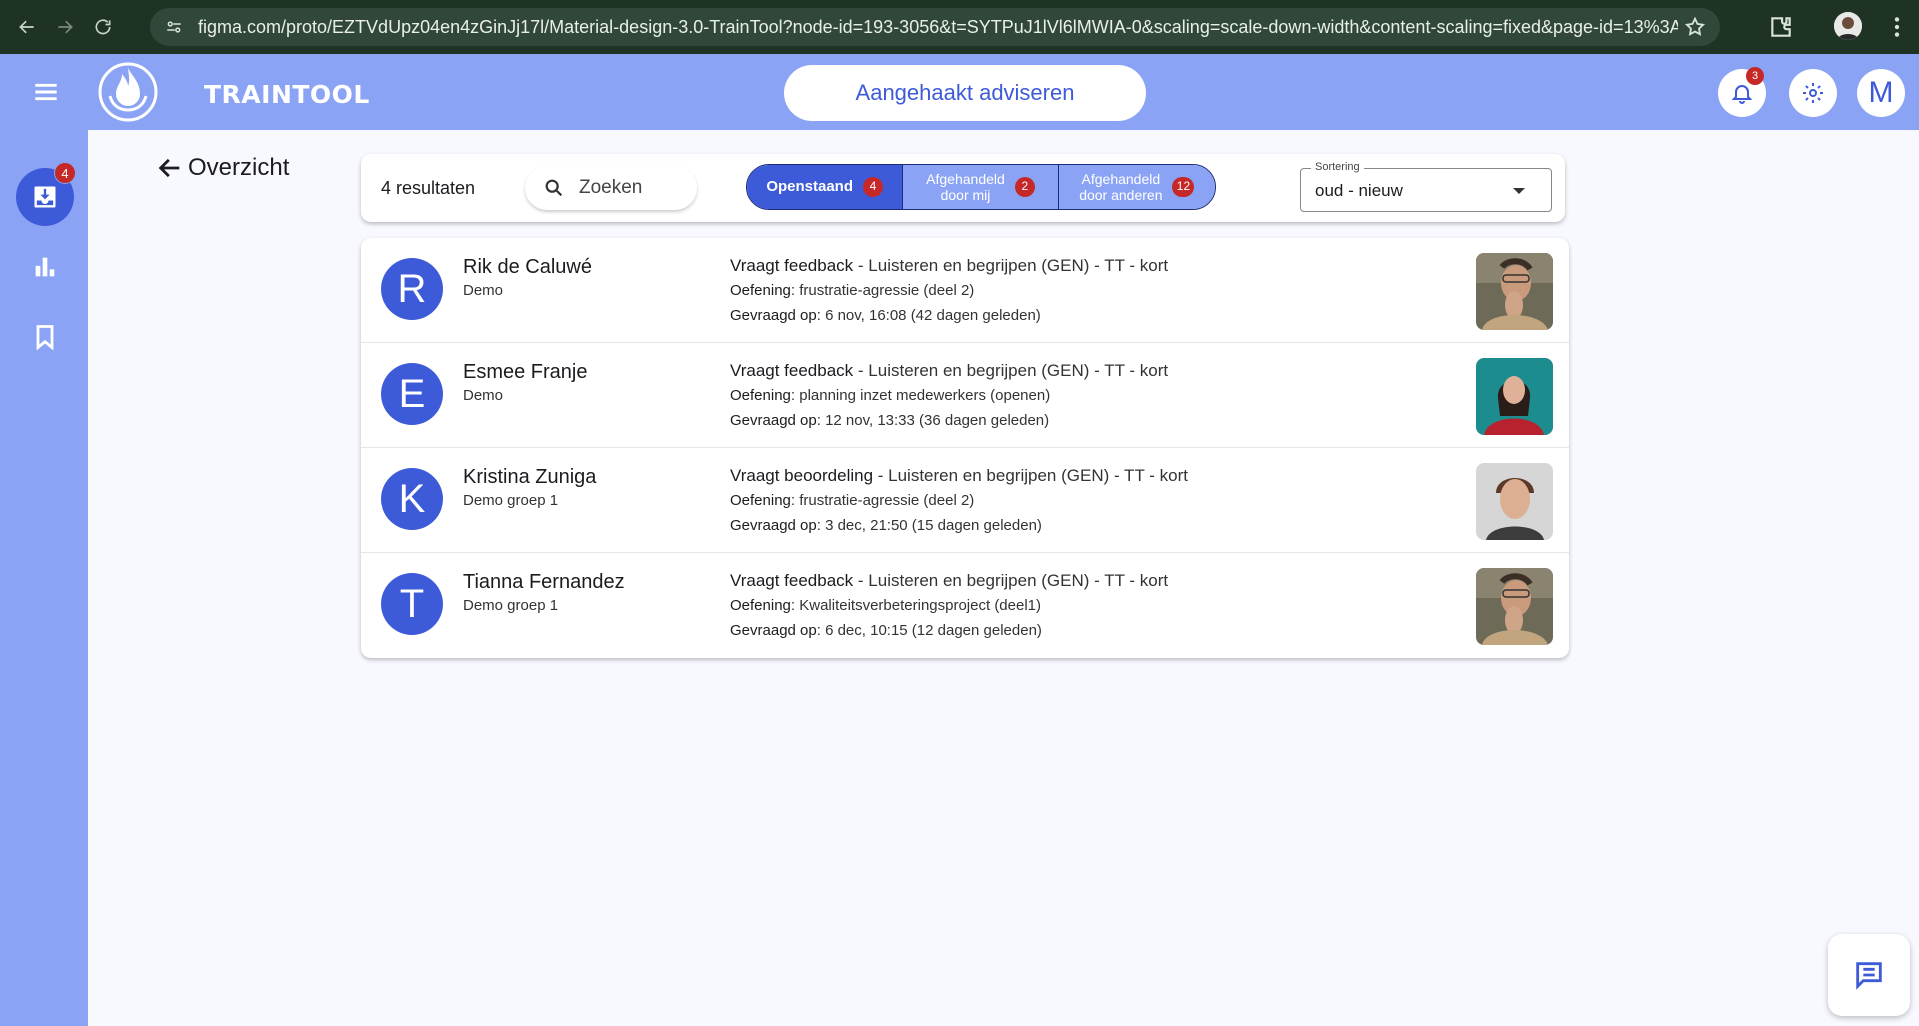 The height and width of the screenshot is (1026, 1919). I want to click on tab-afgehandeld-door-mij: Afgehandeld door mij 2, so click(980, 187).